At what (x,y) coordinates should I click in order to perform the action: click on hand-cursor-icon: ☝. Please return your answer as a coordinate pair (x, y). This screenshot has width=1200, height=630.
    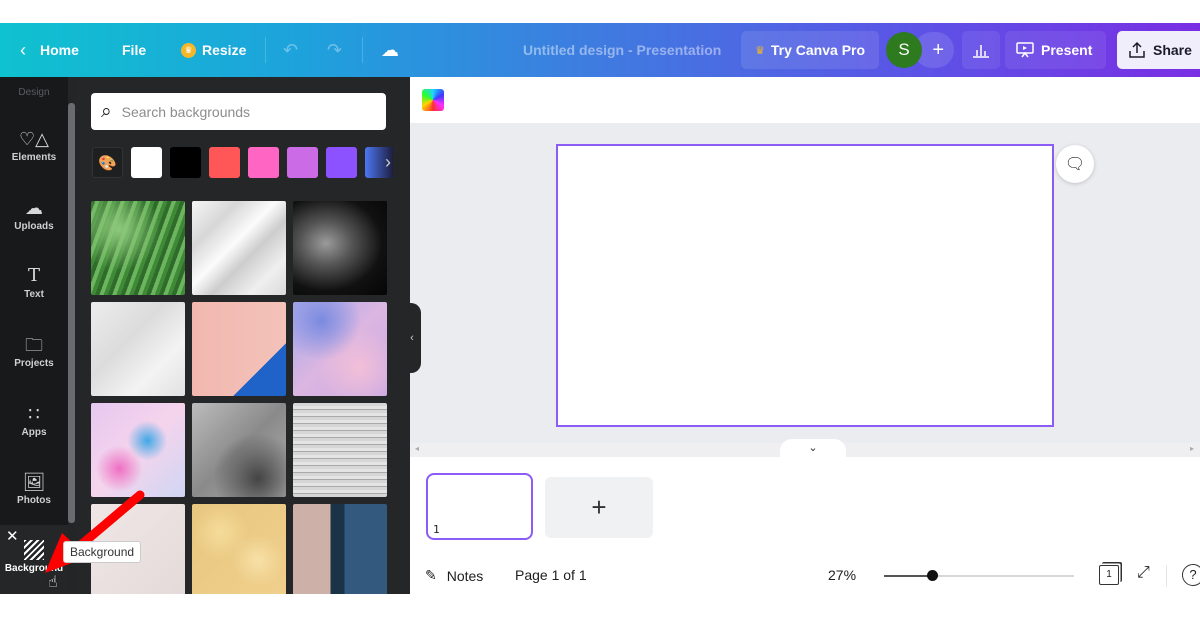
    Looking at the image, I should click on (53, 582).